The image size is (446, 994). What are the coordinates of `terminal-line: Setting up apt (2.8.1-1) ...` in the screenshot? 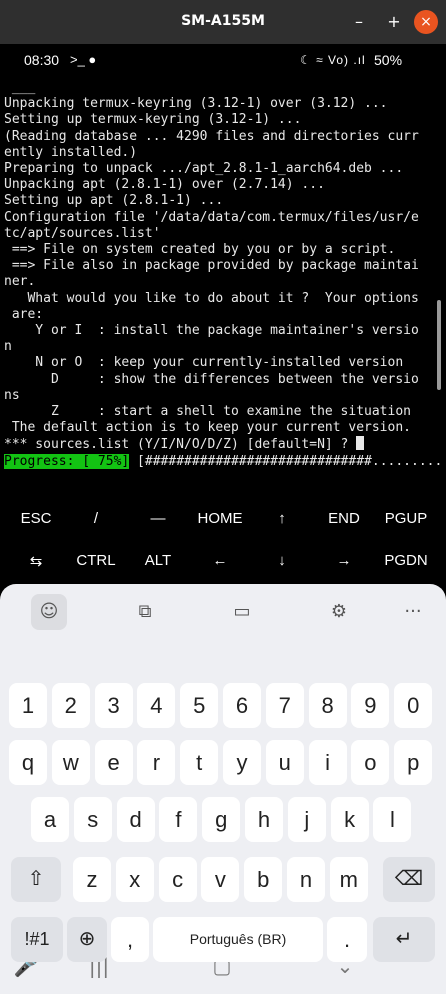 It's located at (114, 201).